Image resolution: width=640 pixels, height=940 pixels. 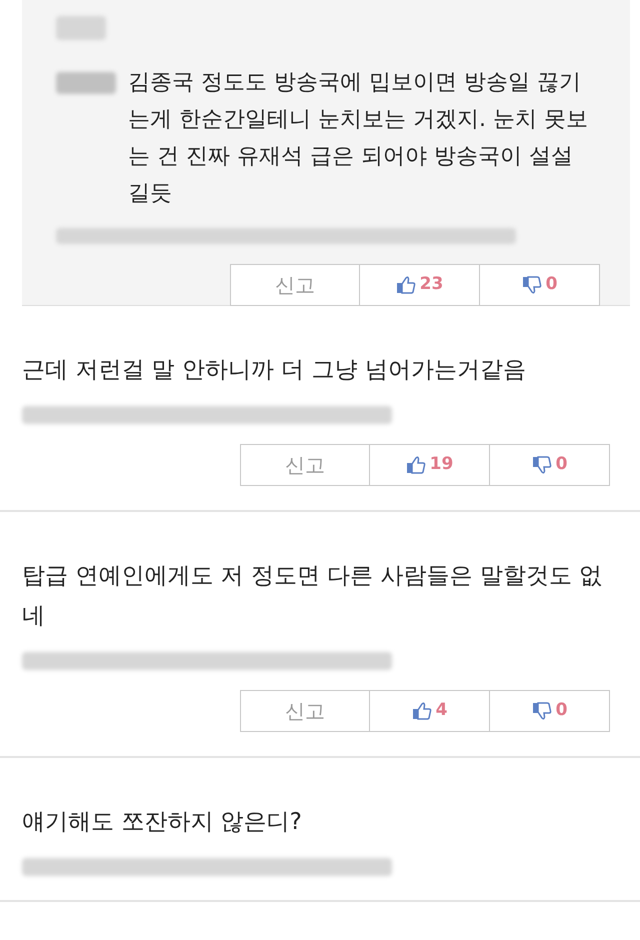 I want to click on like-button: 4, so click(x=429, y=711).